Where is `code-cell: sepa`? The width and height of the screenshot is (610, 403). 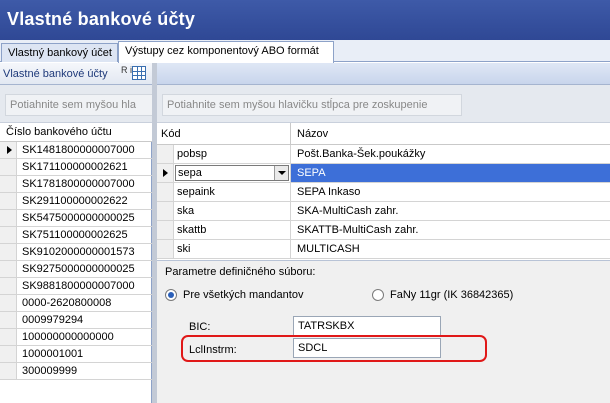 code-cell: sepa is located at coordinates (232, 173).